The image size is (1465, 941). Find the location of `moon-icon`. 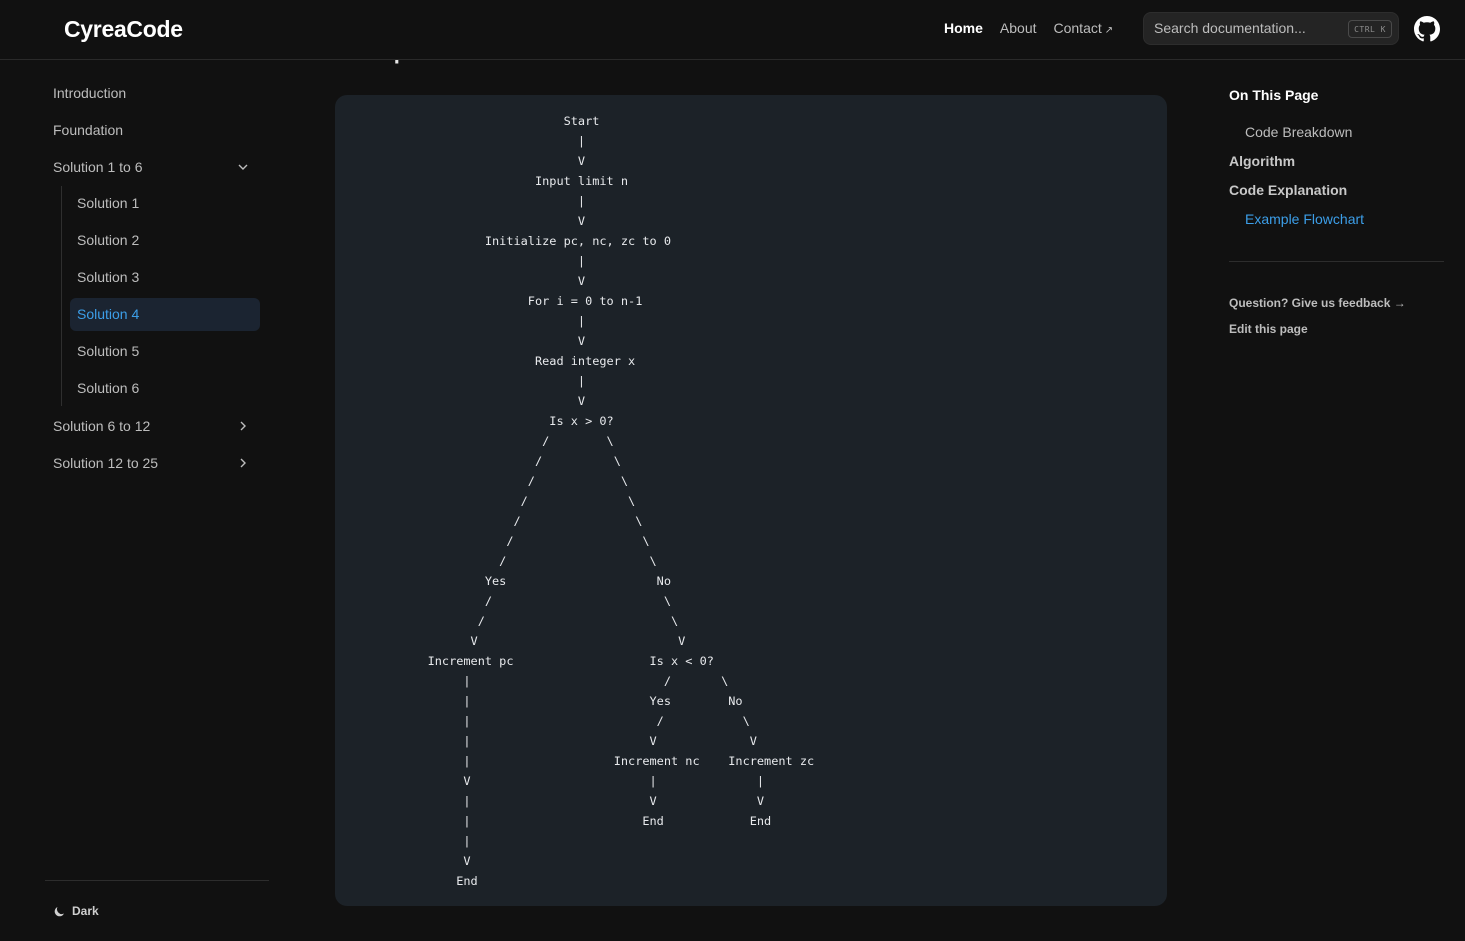

moon-icon is located at coordinates (59, 911).